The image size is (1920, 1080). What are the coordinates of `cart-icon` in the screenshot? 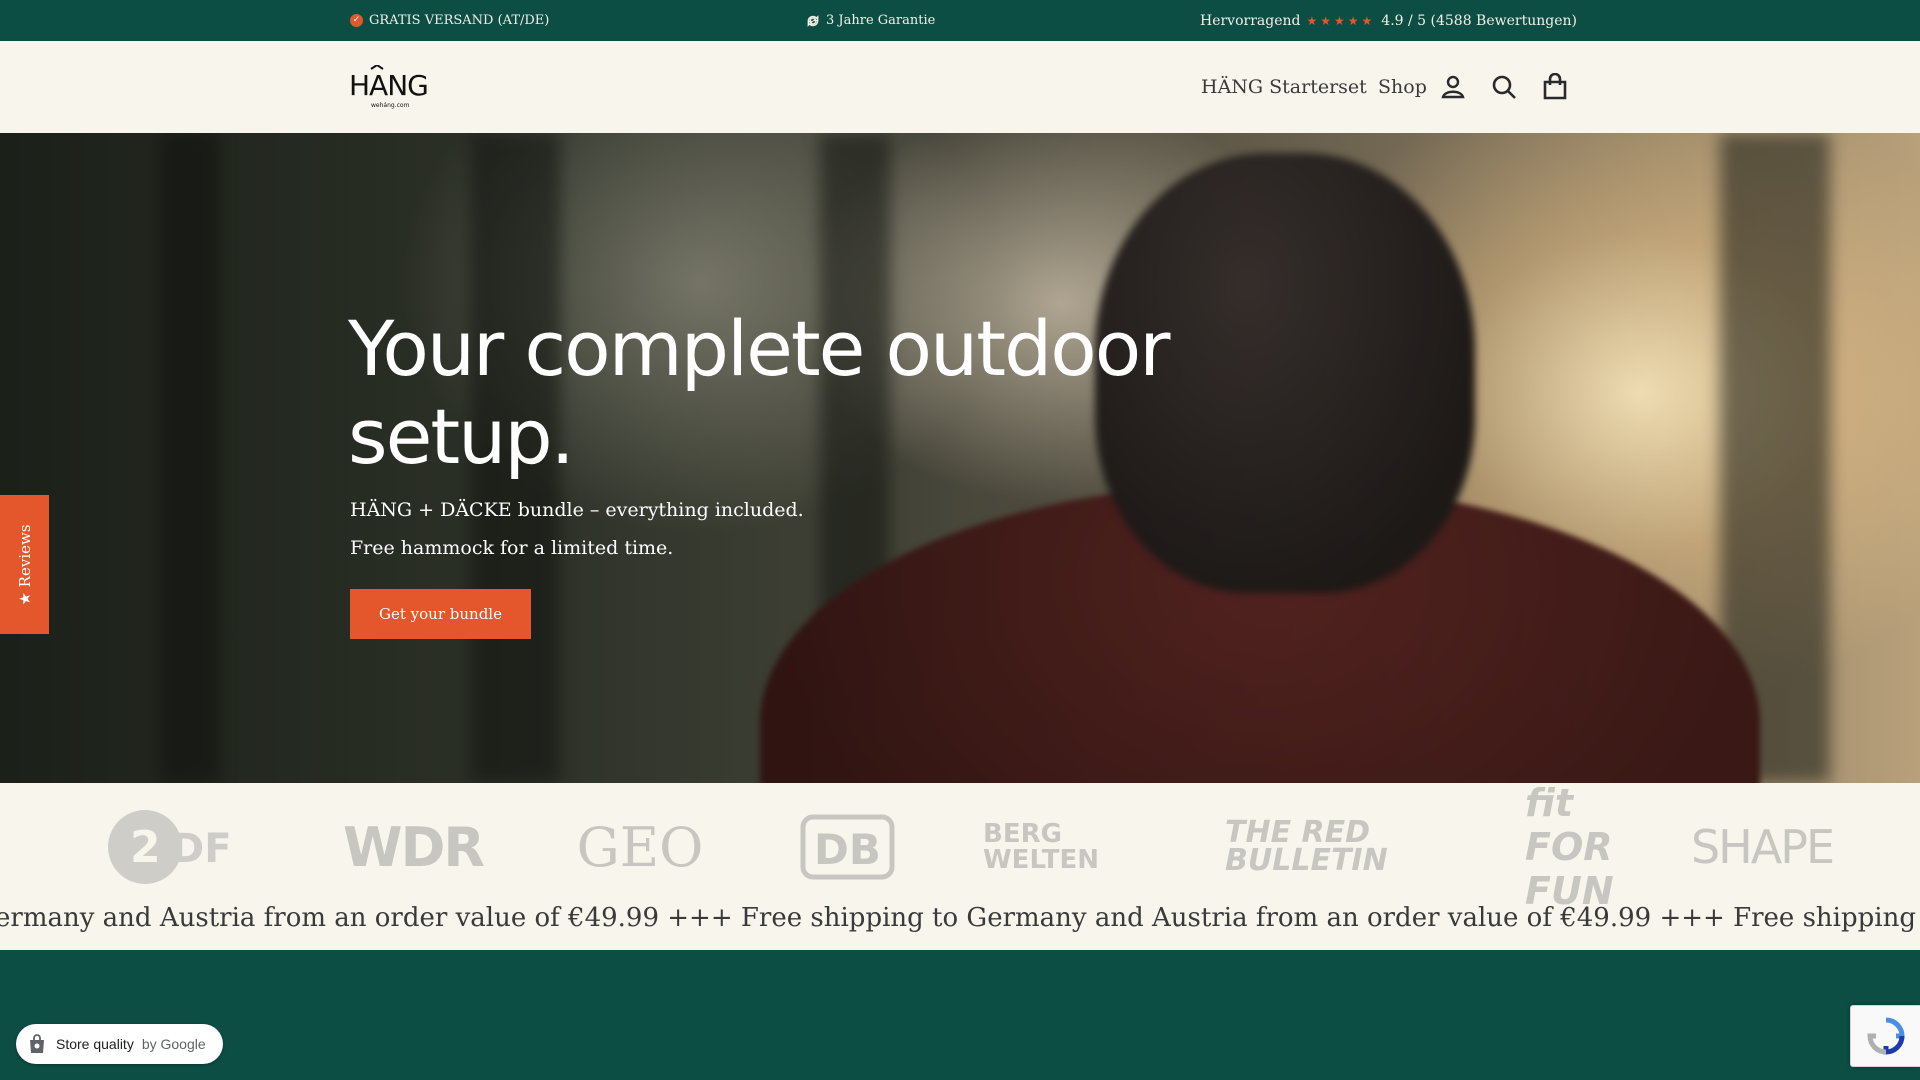 It's located at (1555, 87).